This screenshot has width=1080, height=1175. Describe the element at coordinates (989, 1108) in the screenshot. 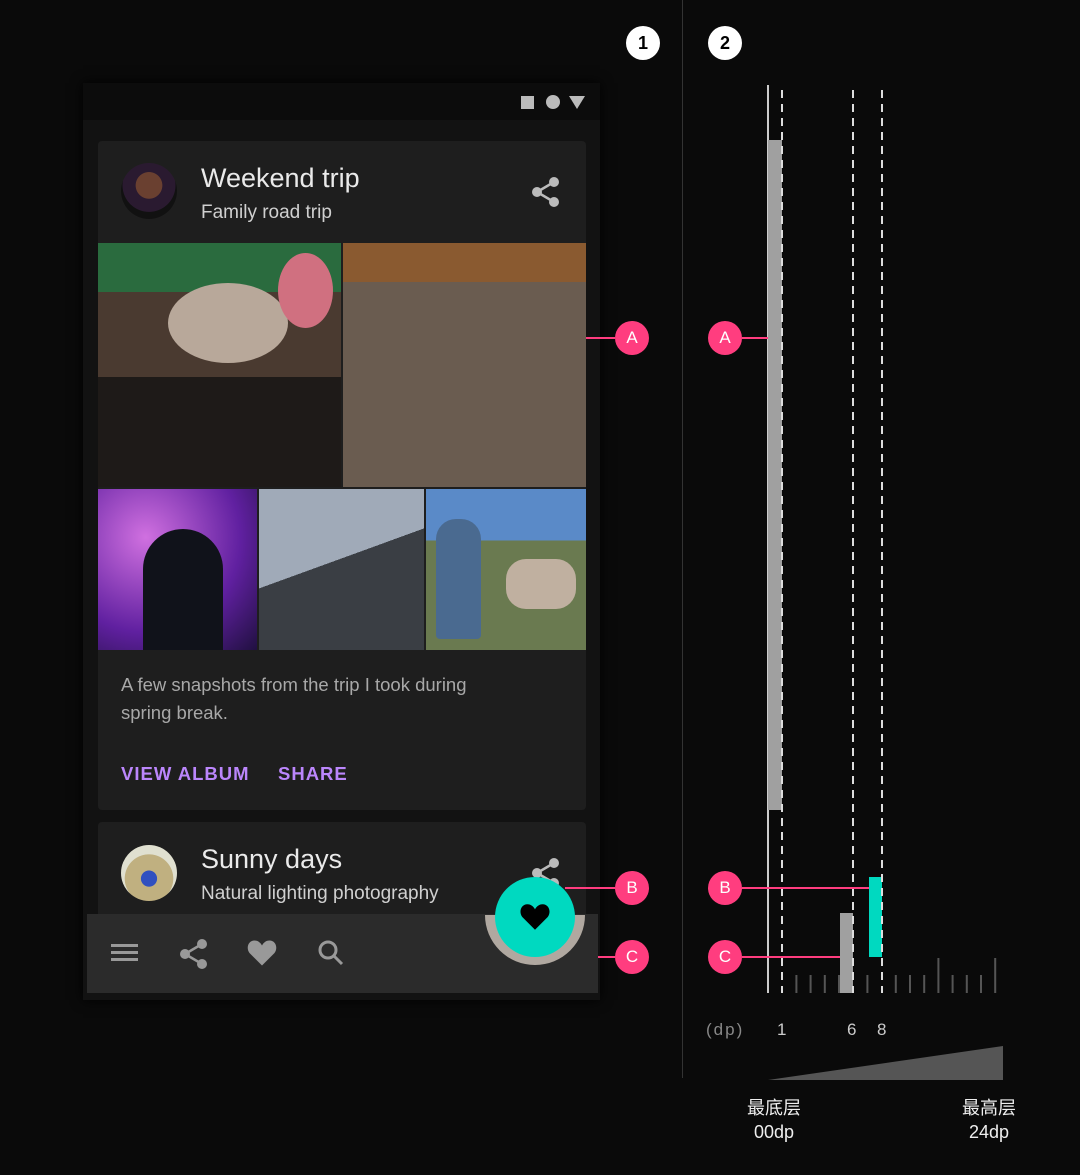

I see `highest-layer-label: 最高层` at that location.